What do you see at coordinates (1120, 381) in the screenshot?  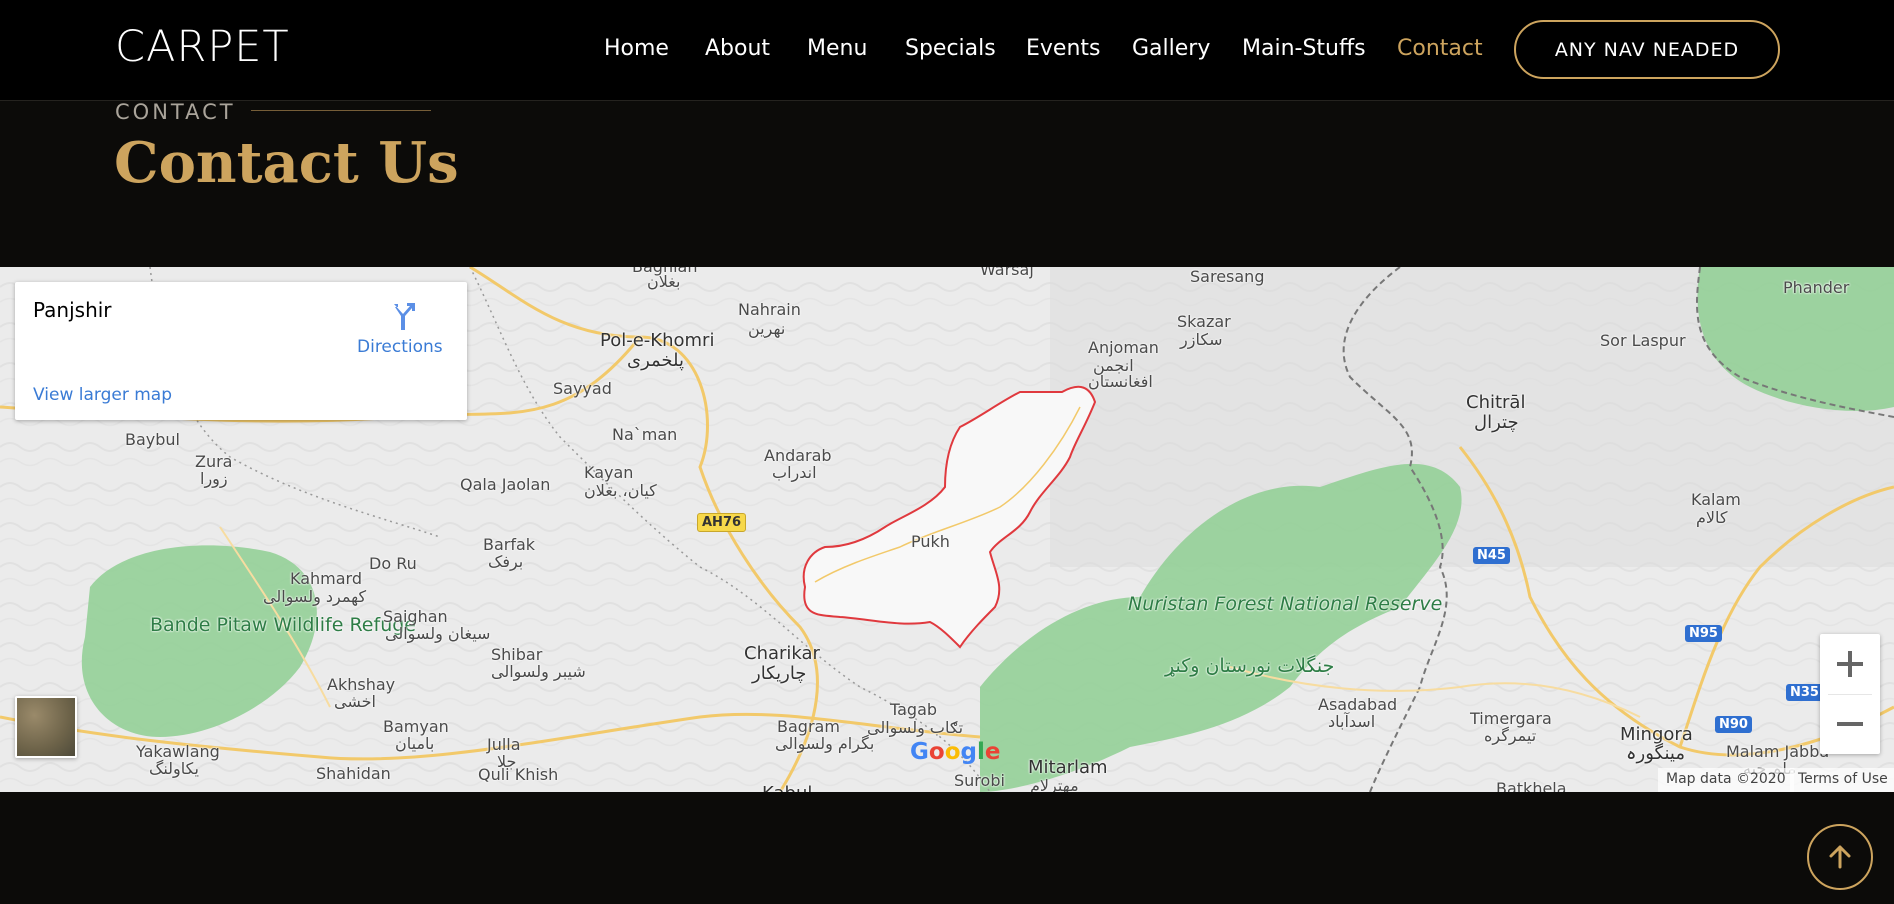 I see `map-label-anjoman-fa2: افغانستان` at bounding box center [1120, 381].